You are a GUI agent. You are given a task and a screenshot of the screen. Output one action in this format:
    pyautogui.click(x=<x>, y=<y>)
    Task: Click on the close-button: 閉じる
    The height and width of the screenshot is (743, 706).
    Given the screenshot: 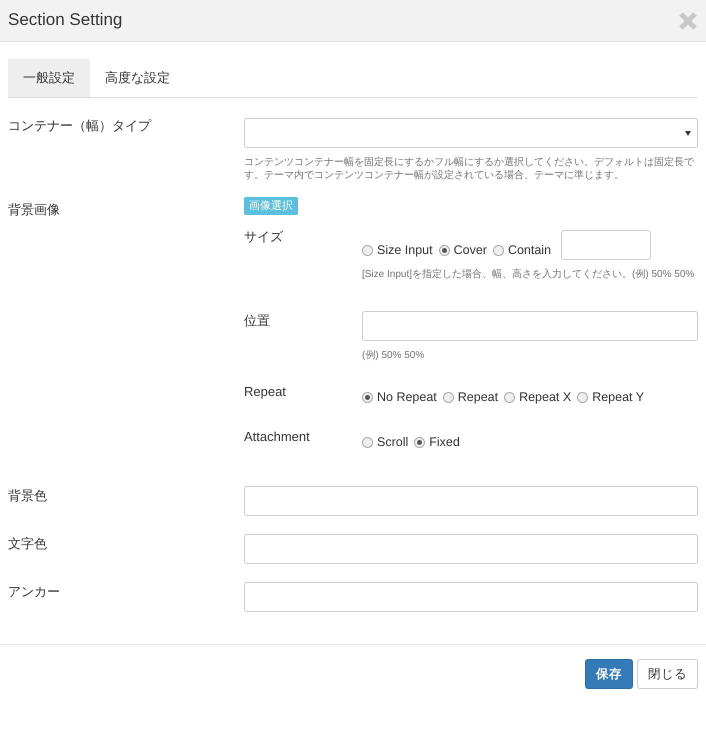 What is the action you would take?
    pyautogui.click(x=667, y=674)
    